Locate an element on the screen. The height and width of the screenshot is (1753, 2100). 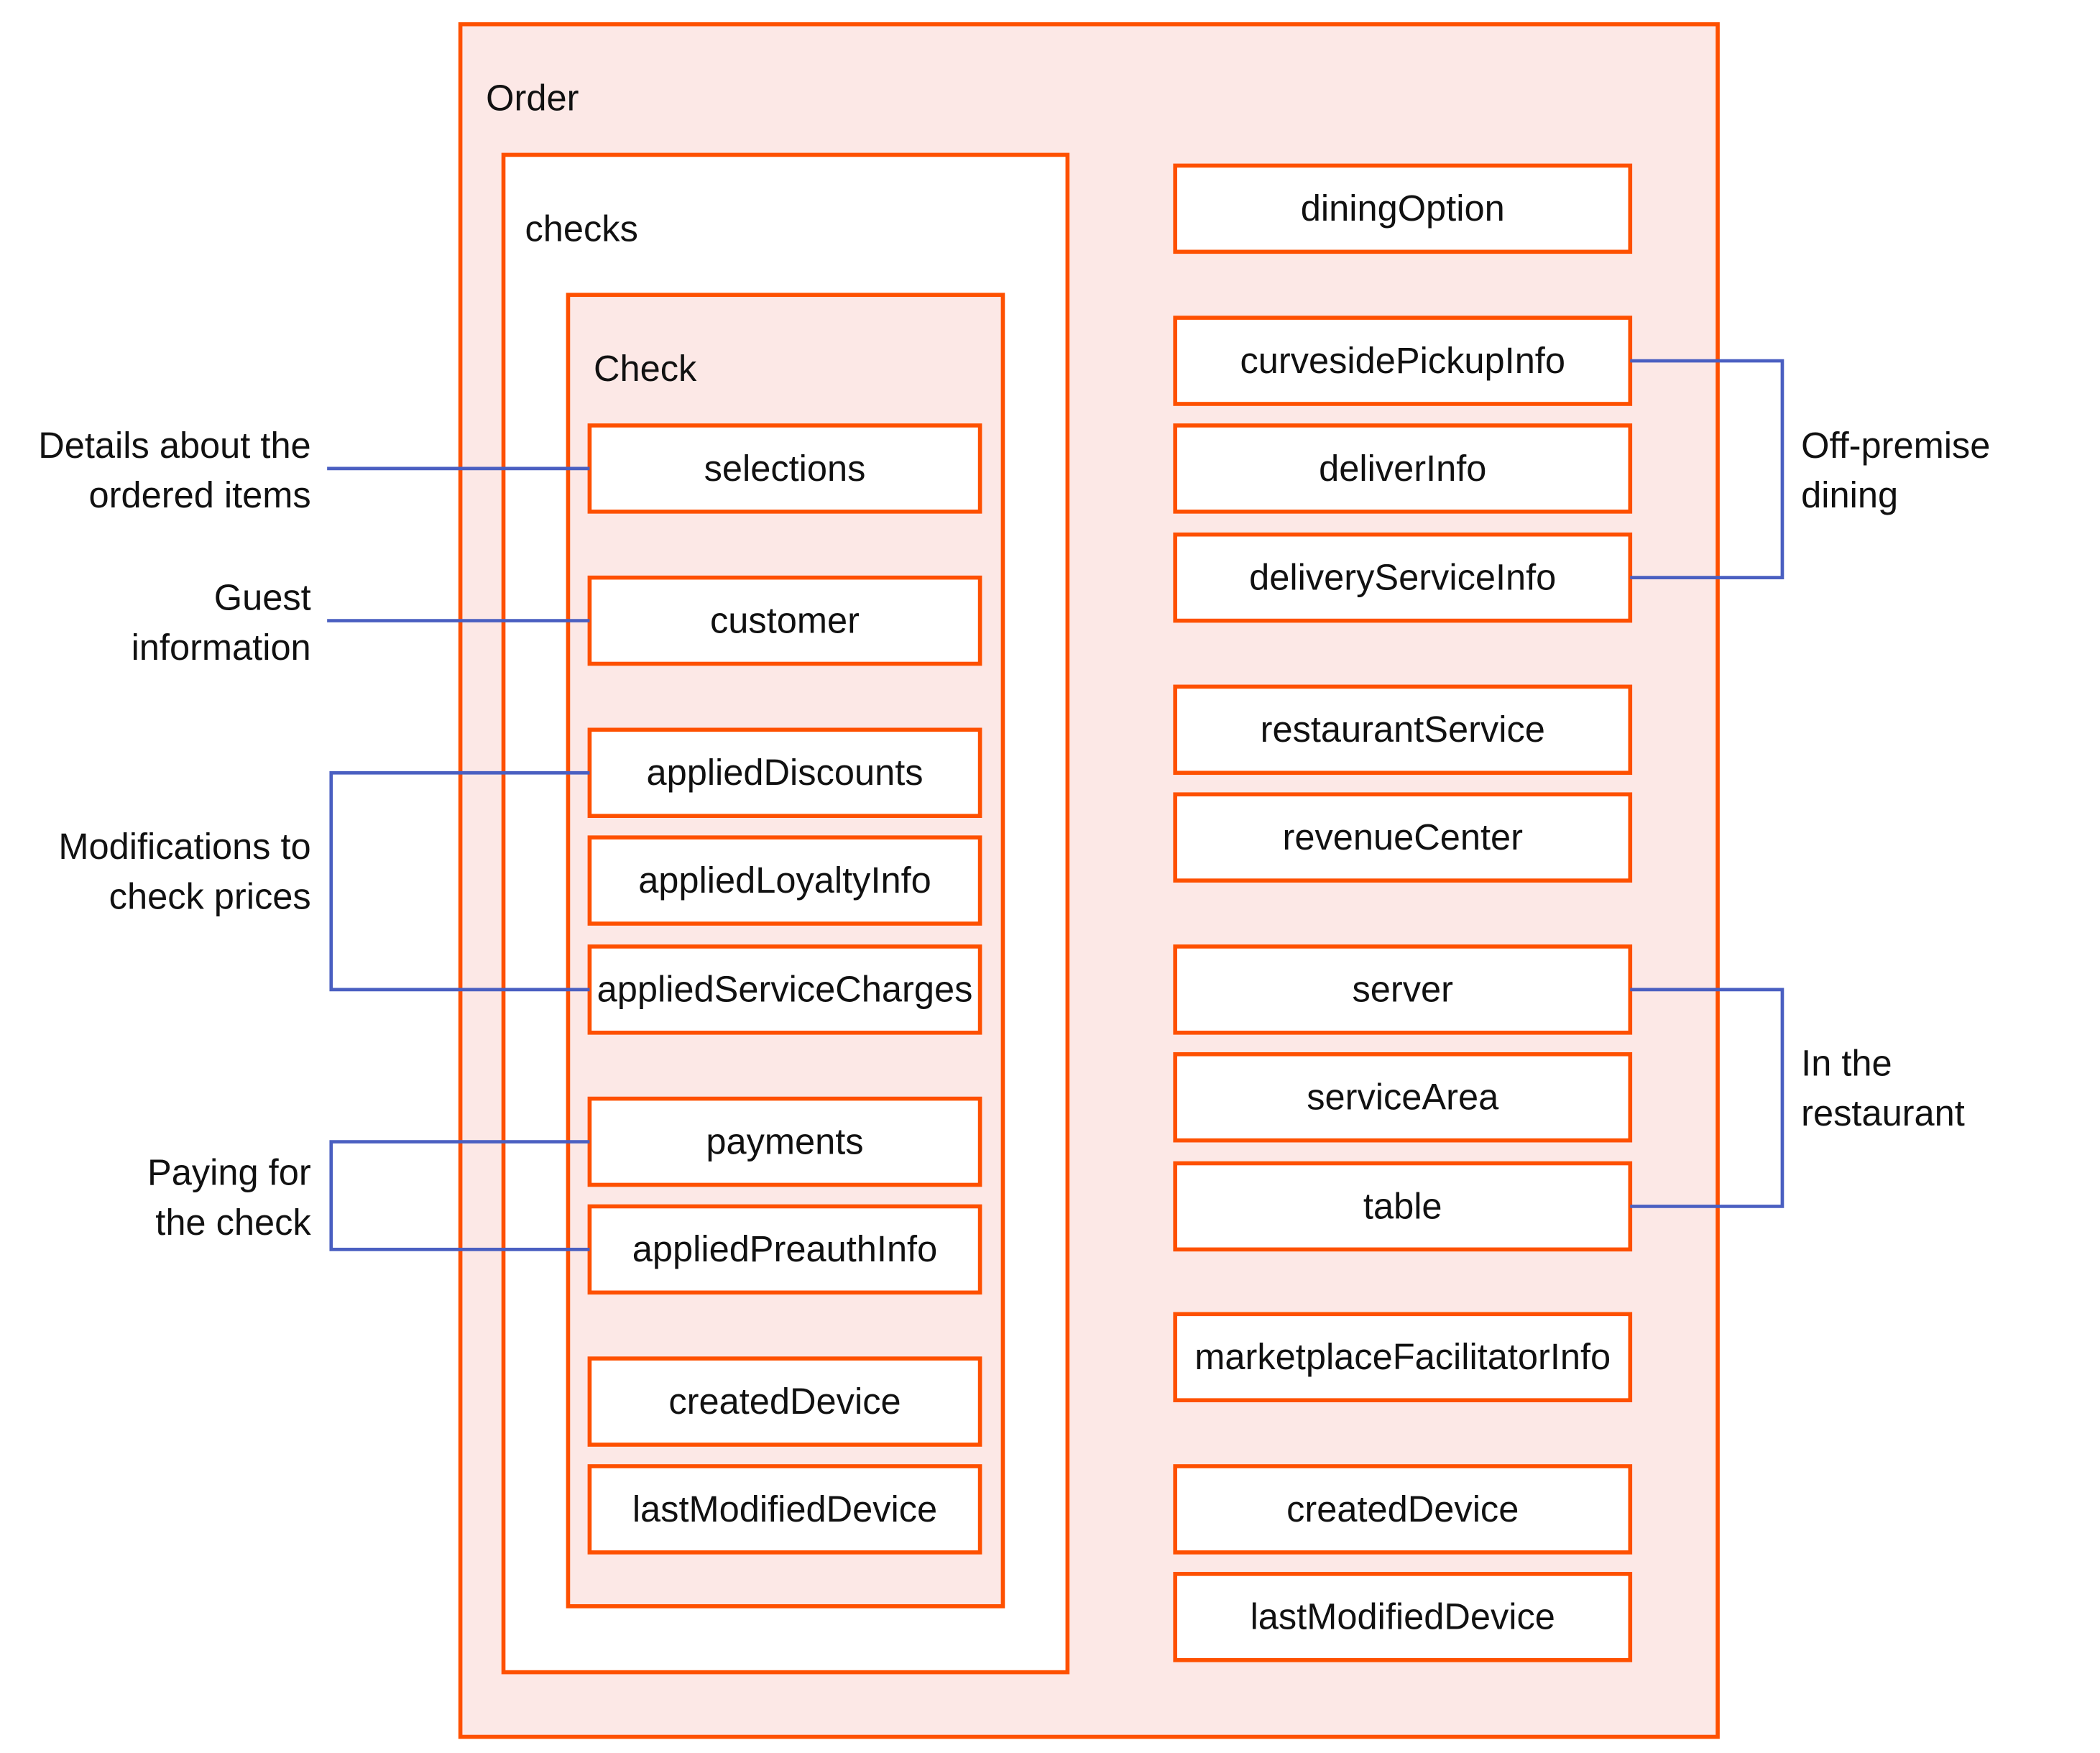
field-box-appliedServiceCharges: appliedServiceCharges is located at coordinates (785, 990).